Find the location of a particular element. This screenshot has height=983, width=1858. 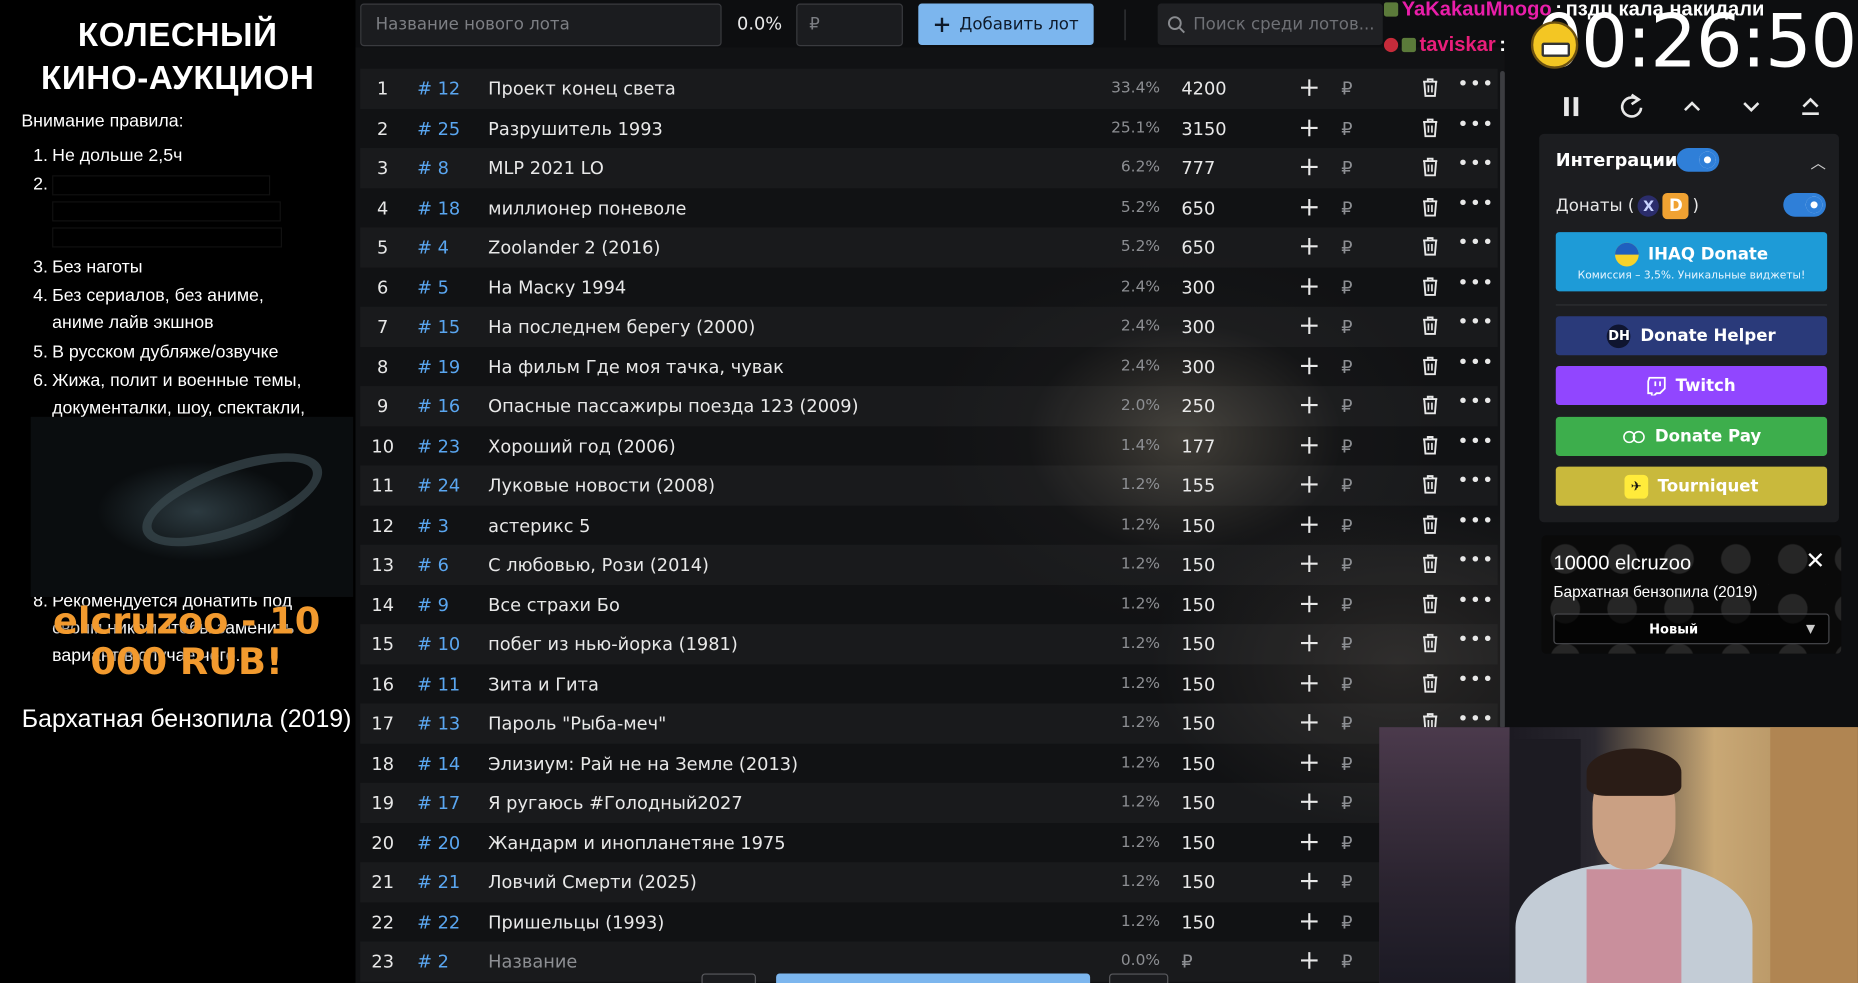

lot-id: # 3 is located at coordinates (433, 525).